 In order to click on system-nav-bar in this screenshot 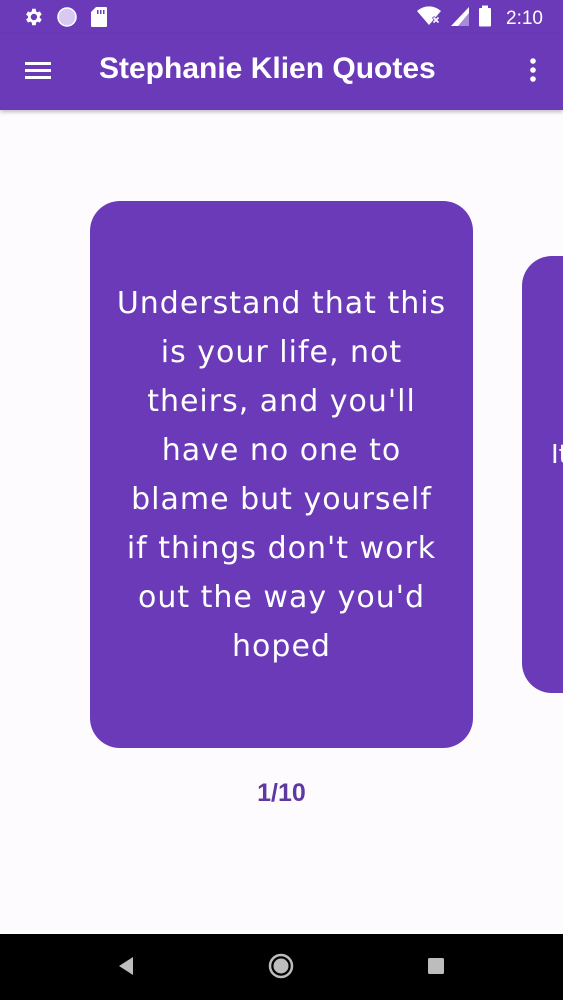, I will do `click(281, 967)`.